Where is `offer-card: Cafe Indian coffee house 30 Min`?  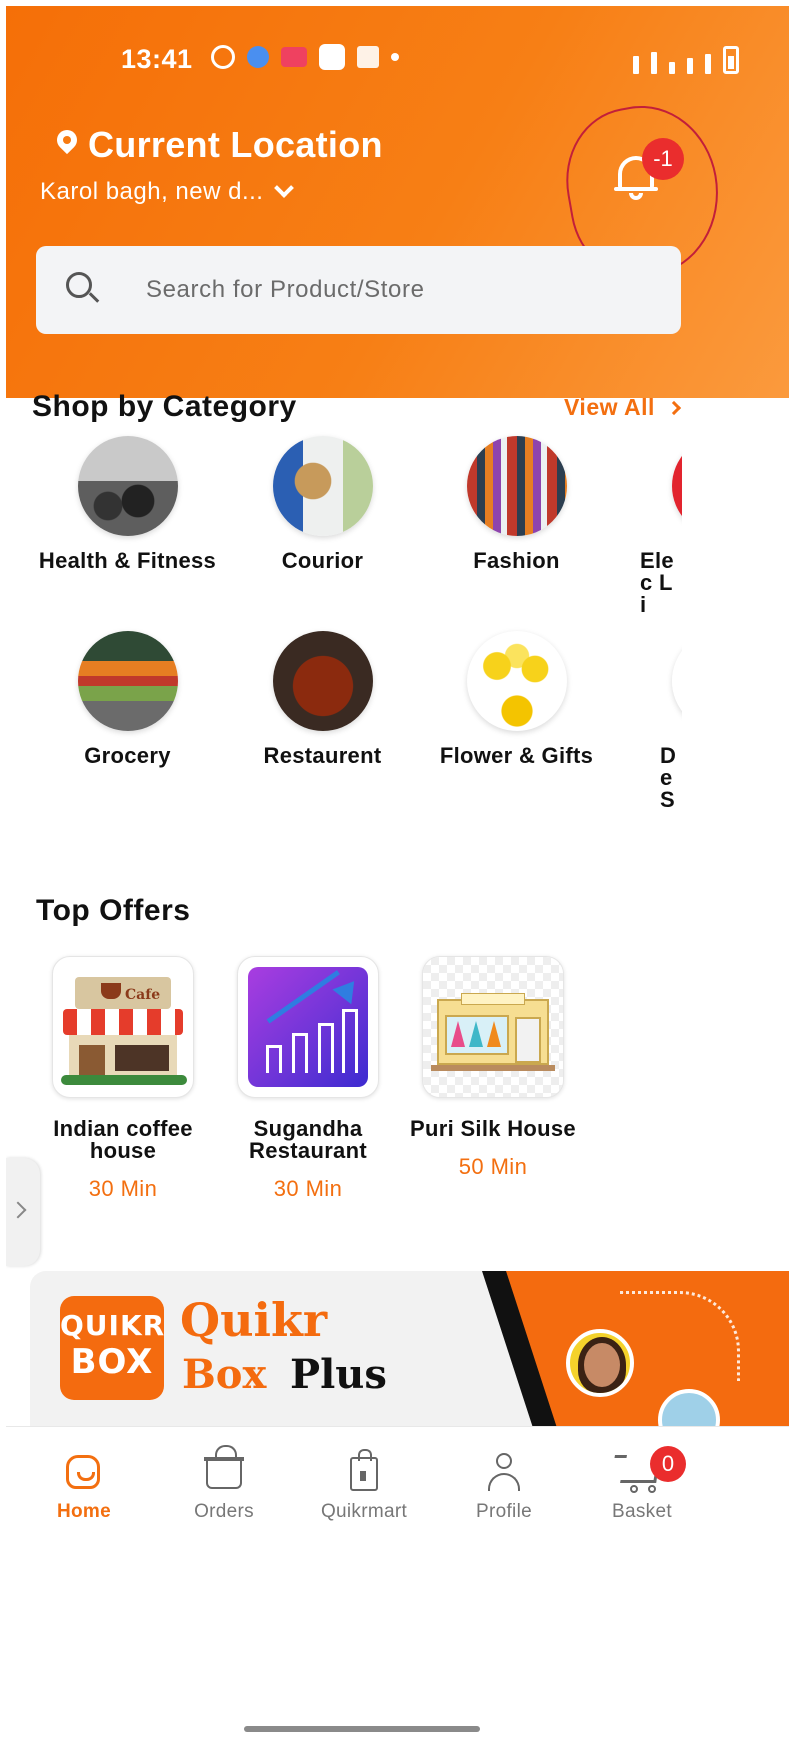 offer-card: Cafe Indian coffee house 30 Min is located at coordinates (123, 1079).